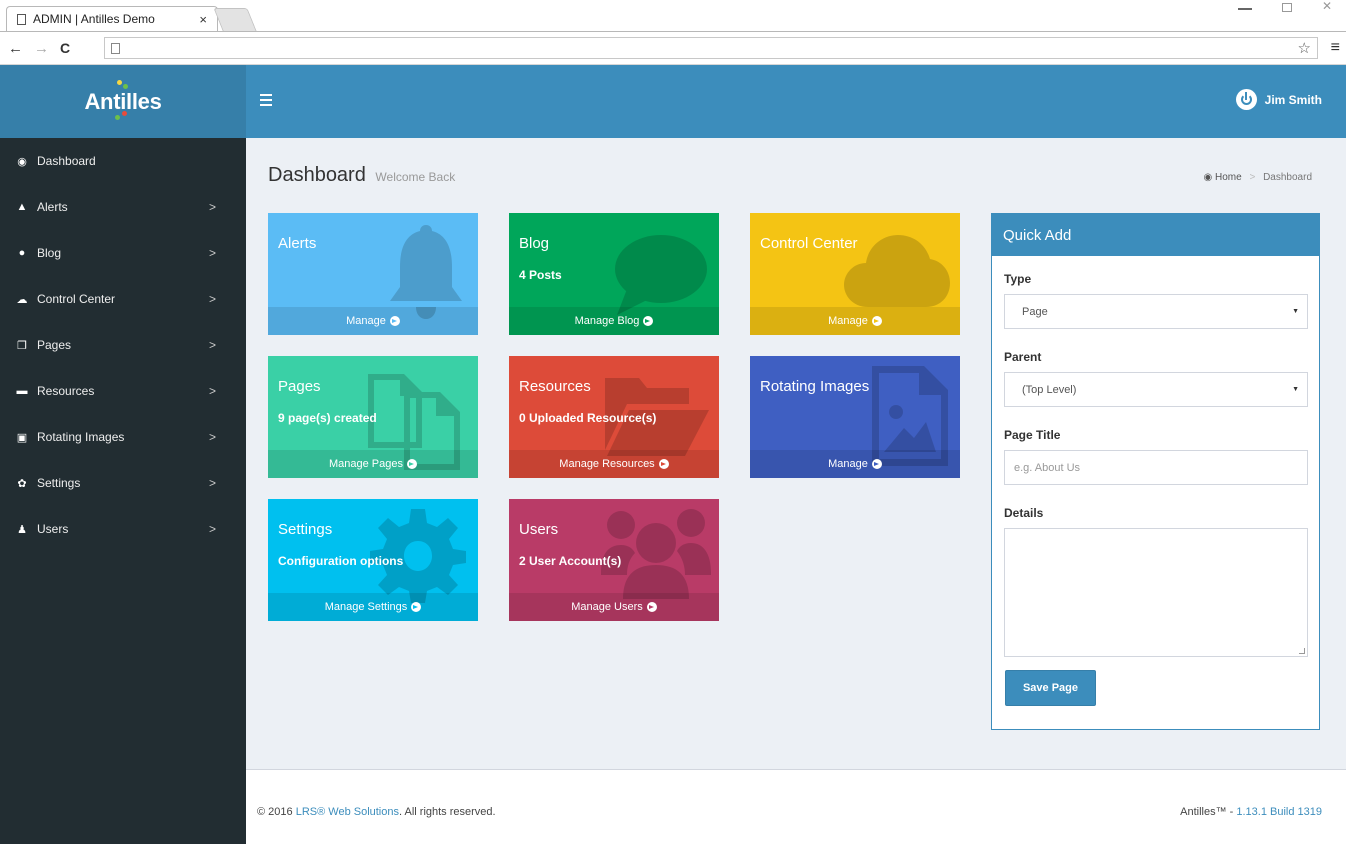  Describe the element at coordinates (203, 19) in the screenshot. I see `close-tab-icon: ×` at that location.